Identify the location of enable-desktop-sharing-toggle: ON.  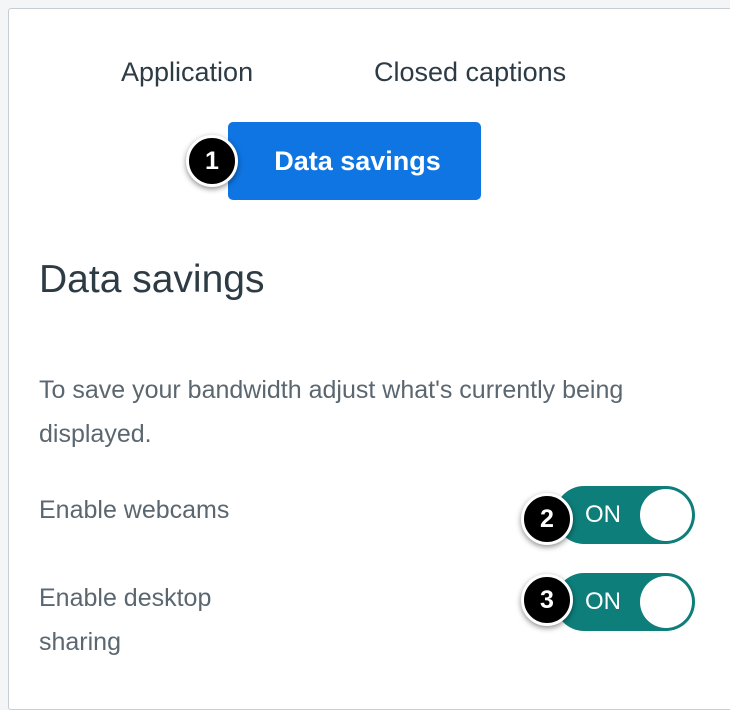
(625, 602).